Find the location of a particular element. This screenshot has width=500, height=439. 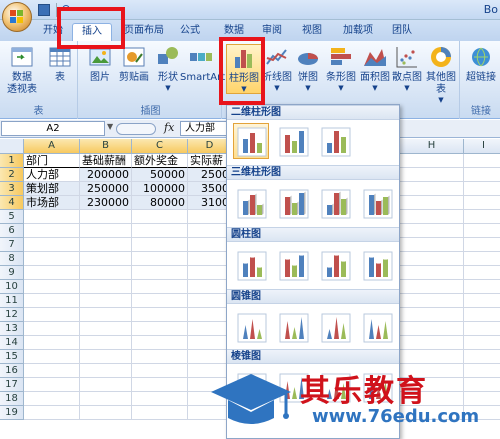

data-cell: 策划部 is located at coordinates (52, 189).